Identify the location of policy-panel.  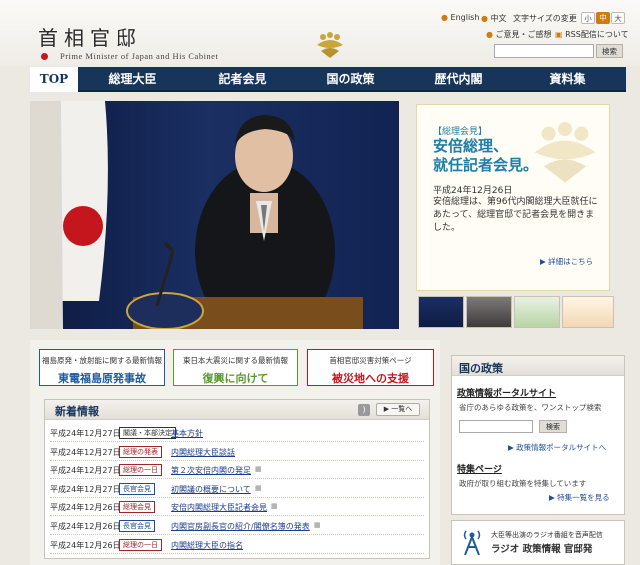
(538, 435).